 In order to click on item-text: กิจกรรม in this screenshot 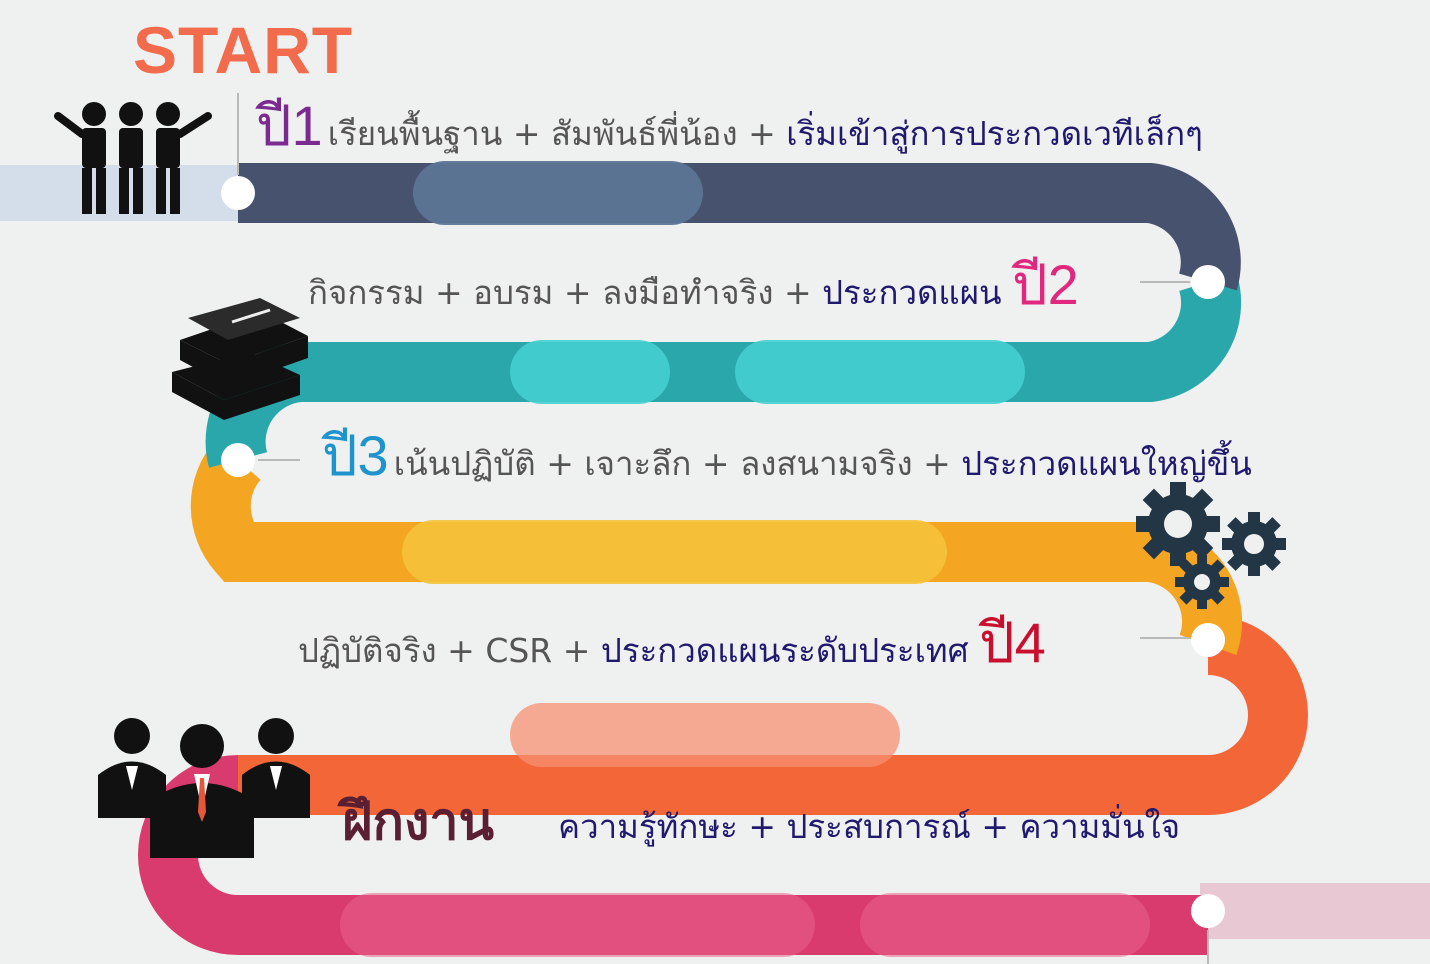, I will do `click(366, 292)`.